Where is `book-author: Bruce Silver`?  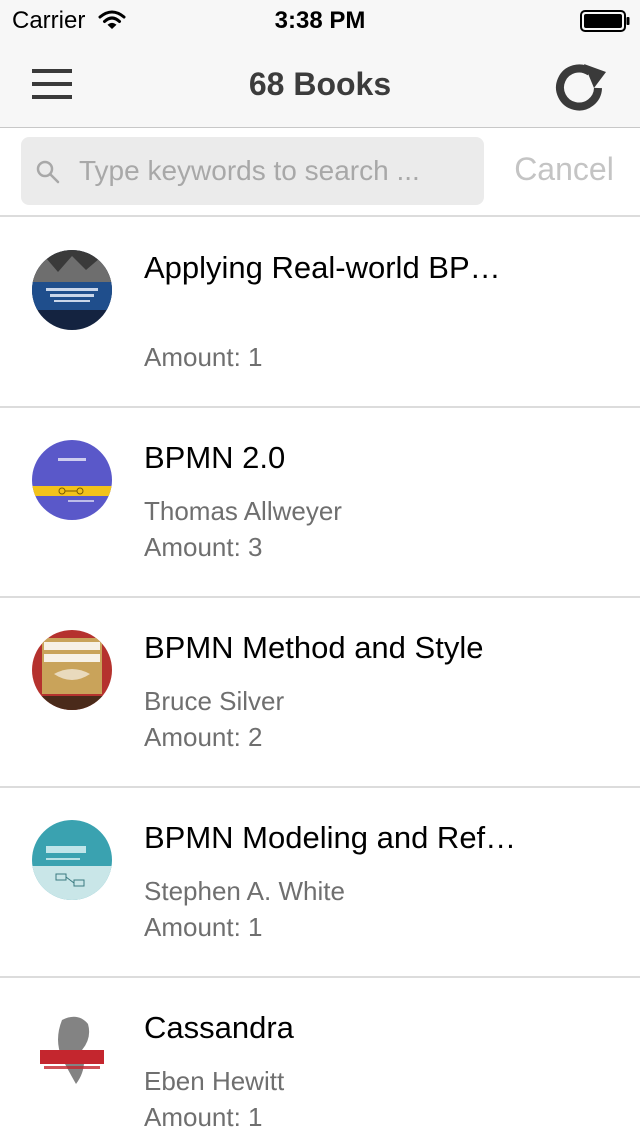 book-author: Bruce Silver is located at coordinates (214, 701).